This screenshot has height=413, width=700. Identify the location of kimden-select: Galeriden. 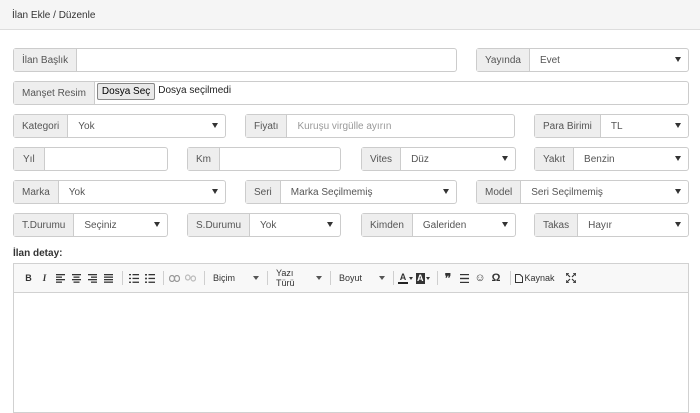
(464, 225).